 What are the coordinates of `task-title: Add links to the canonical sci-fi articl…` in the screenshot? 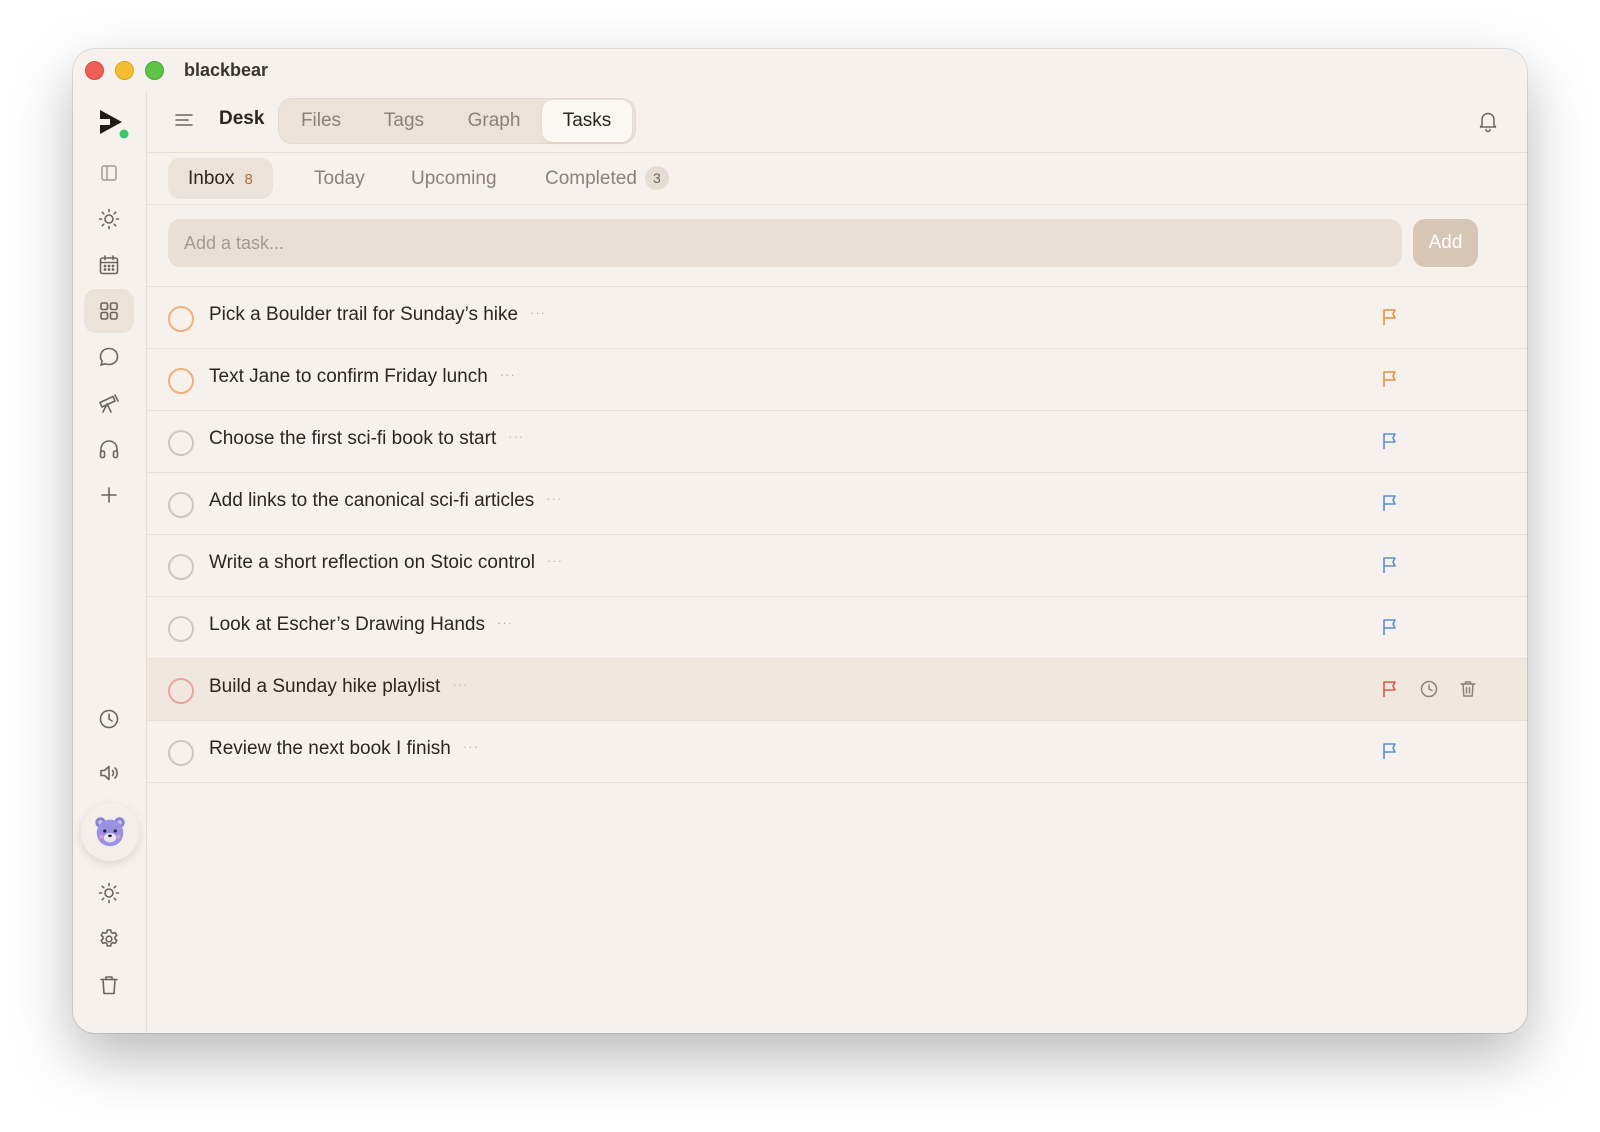 It's located at (385, 501).